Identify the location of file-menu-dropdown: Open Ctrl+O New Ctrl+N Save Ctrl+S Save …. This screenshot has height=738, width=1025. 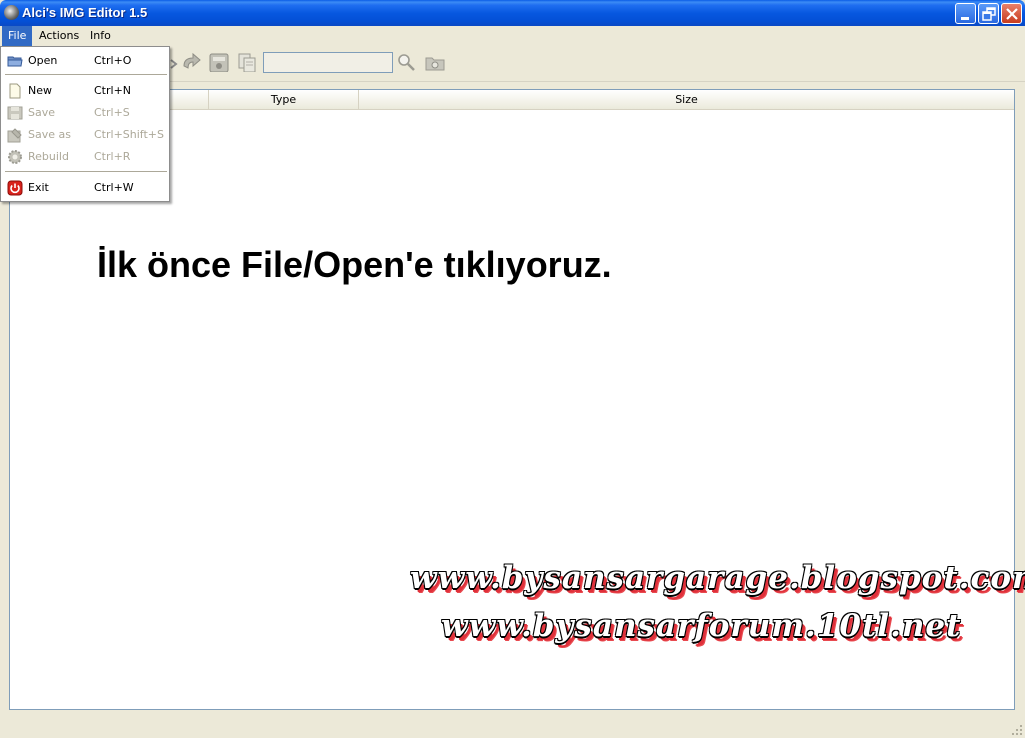
(85, 124).